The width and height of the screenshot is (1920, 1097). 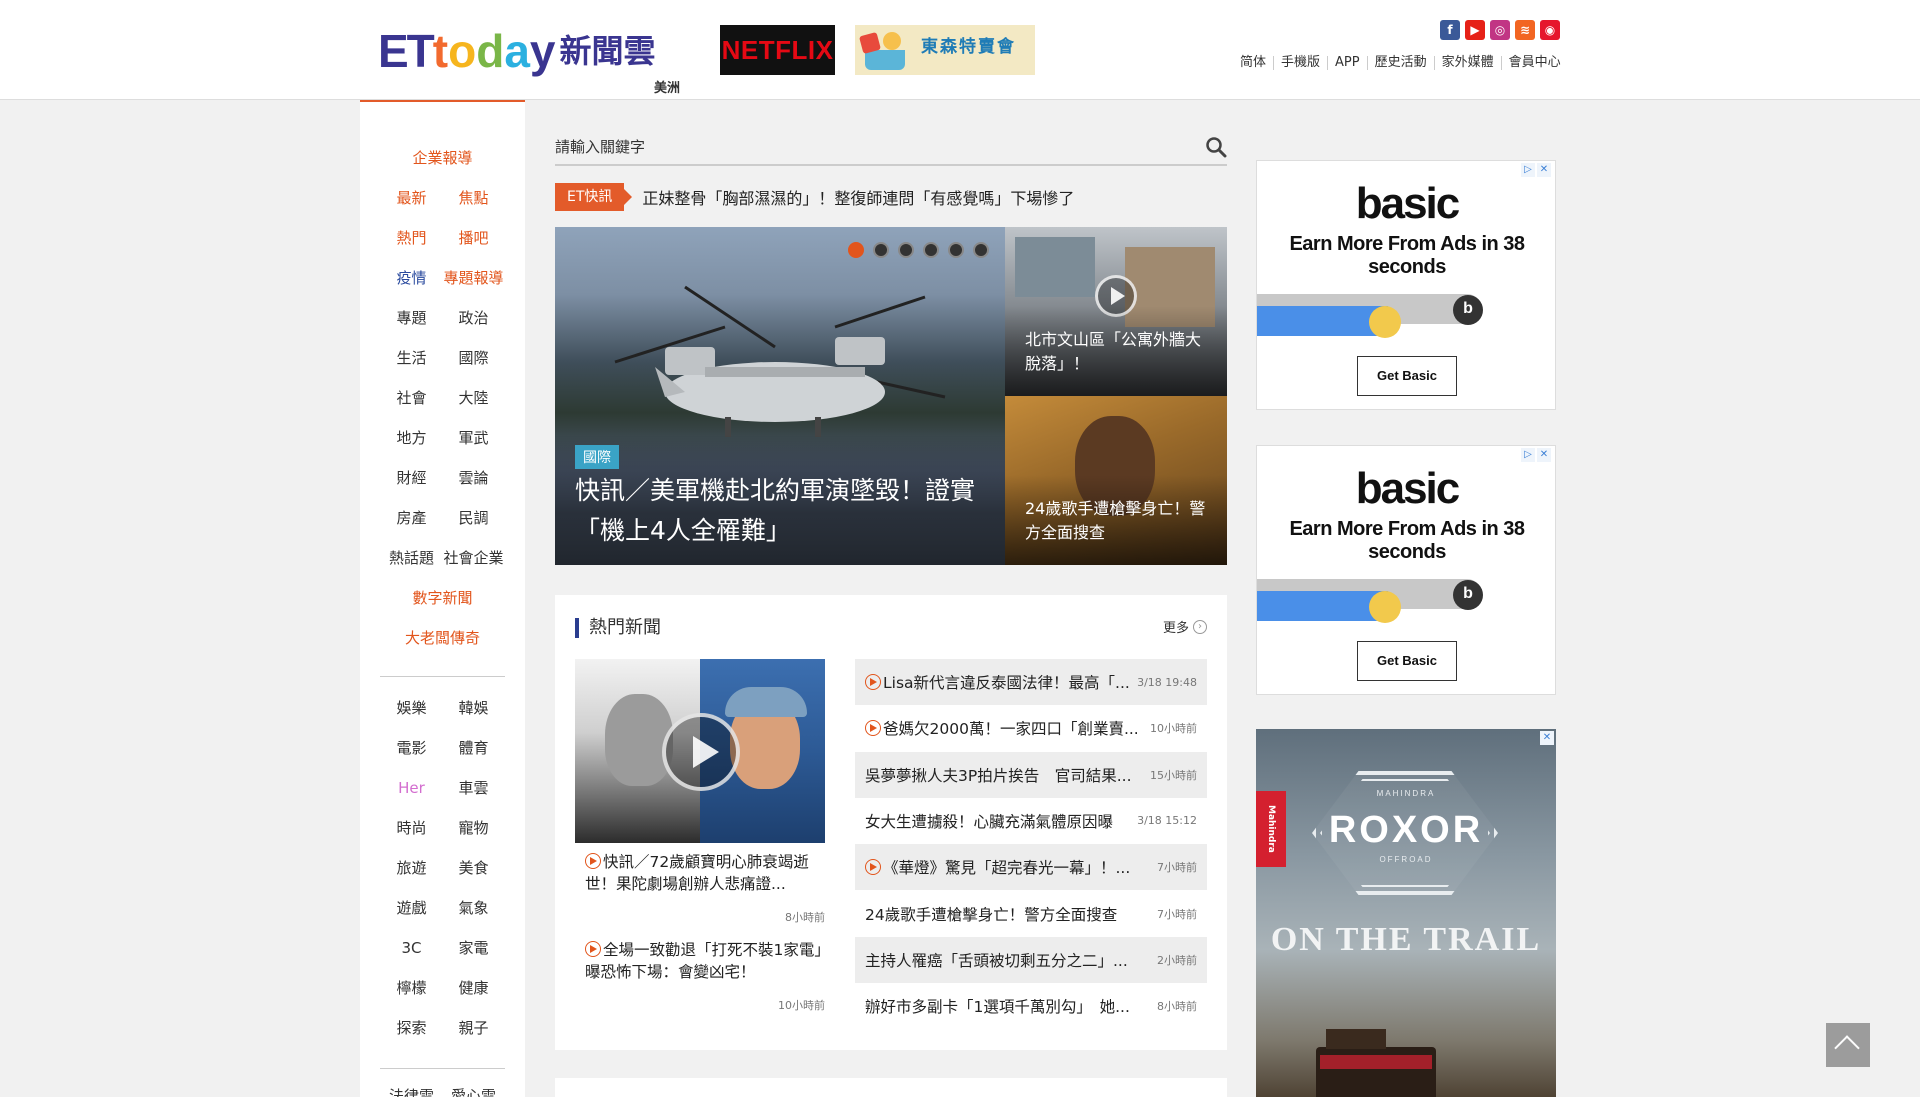 I want to click on weibo-icon: ◉, so click(x=1550, y=30).